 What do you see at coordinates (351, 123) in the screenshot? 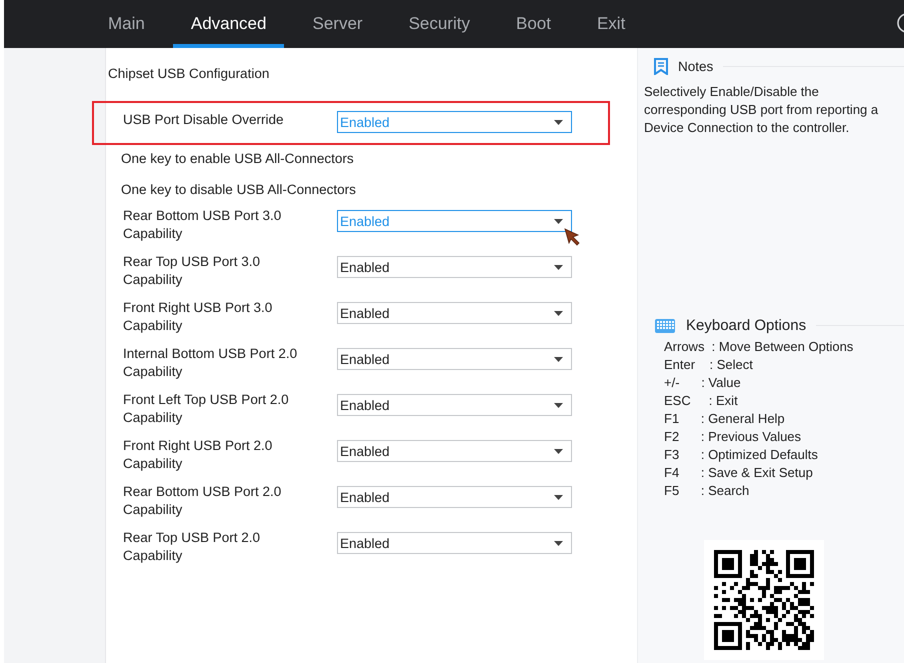
I see `setting-row: USB Port Disable Override Enabled` at bounding box center [351, 123].